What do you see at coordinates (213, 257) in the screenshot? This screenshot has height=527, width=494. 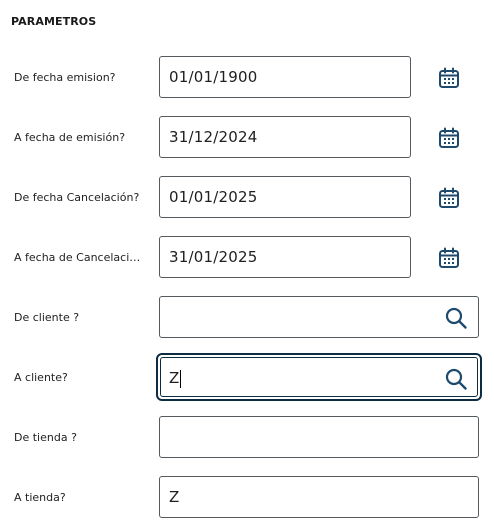 I see `a-fecha-cancelacion-value: 31/01/2025` at bounding box center [213, 257].